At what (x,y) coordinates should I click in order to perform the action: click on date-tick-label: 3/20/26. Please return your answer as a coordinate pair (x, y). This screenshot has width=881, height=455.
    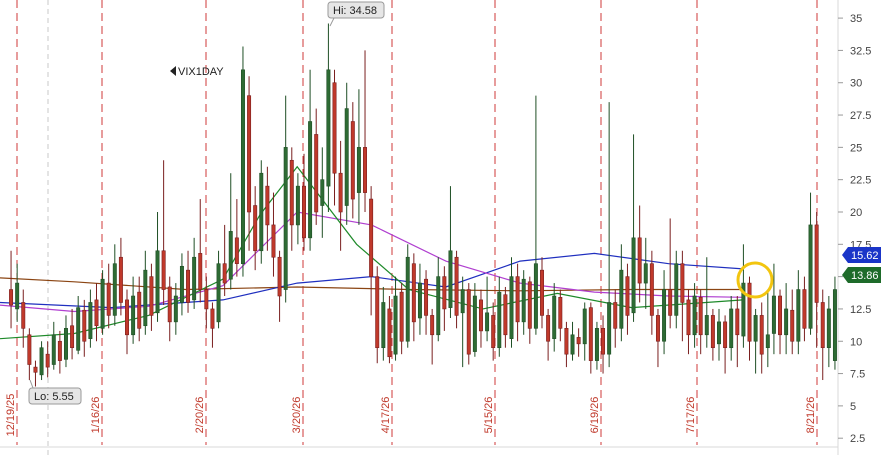
    Looking at the image, I should click on (297, 415).